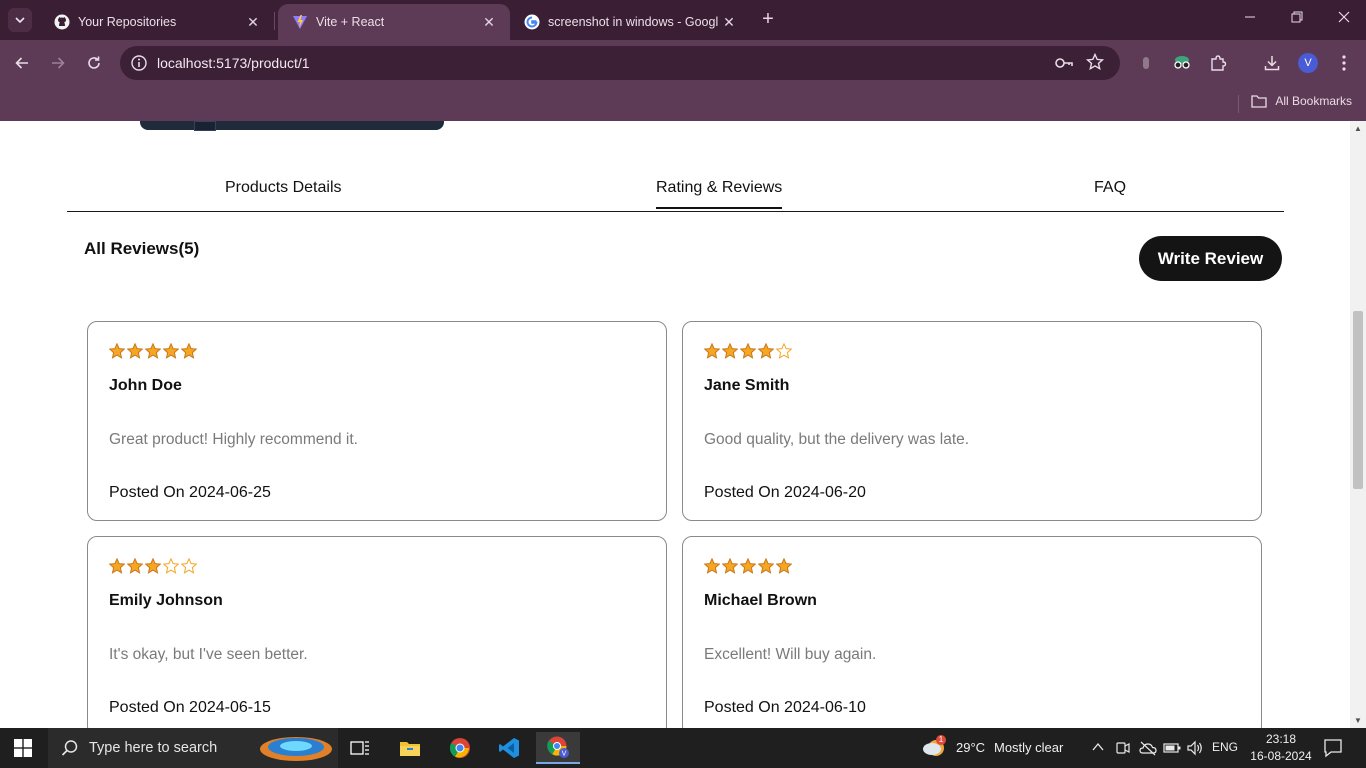 This screenshot has width=1366, height=768. I want to click on volume-icon, so click(1195, 750).